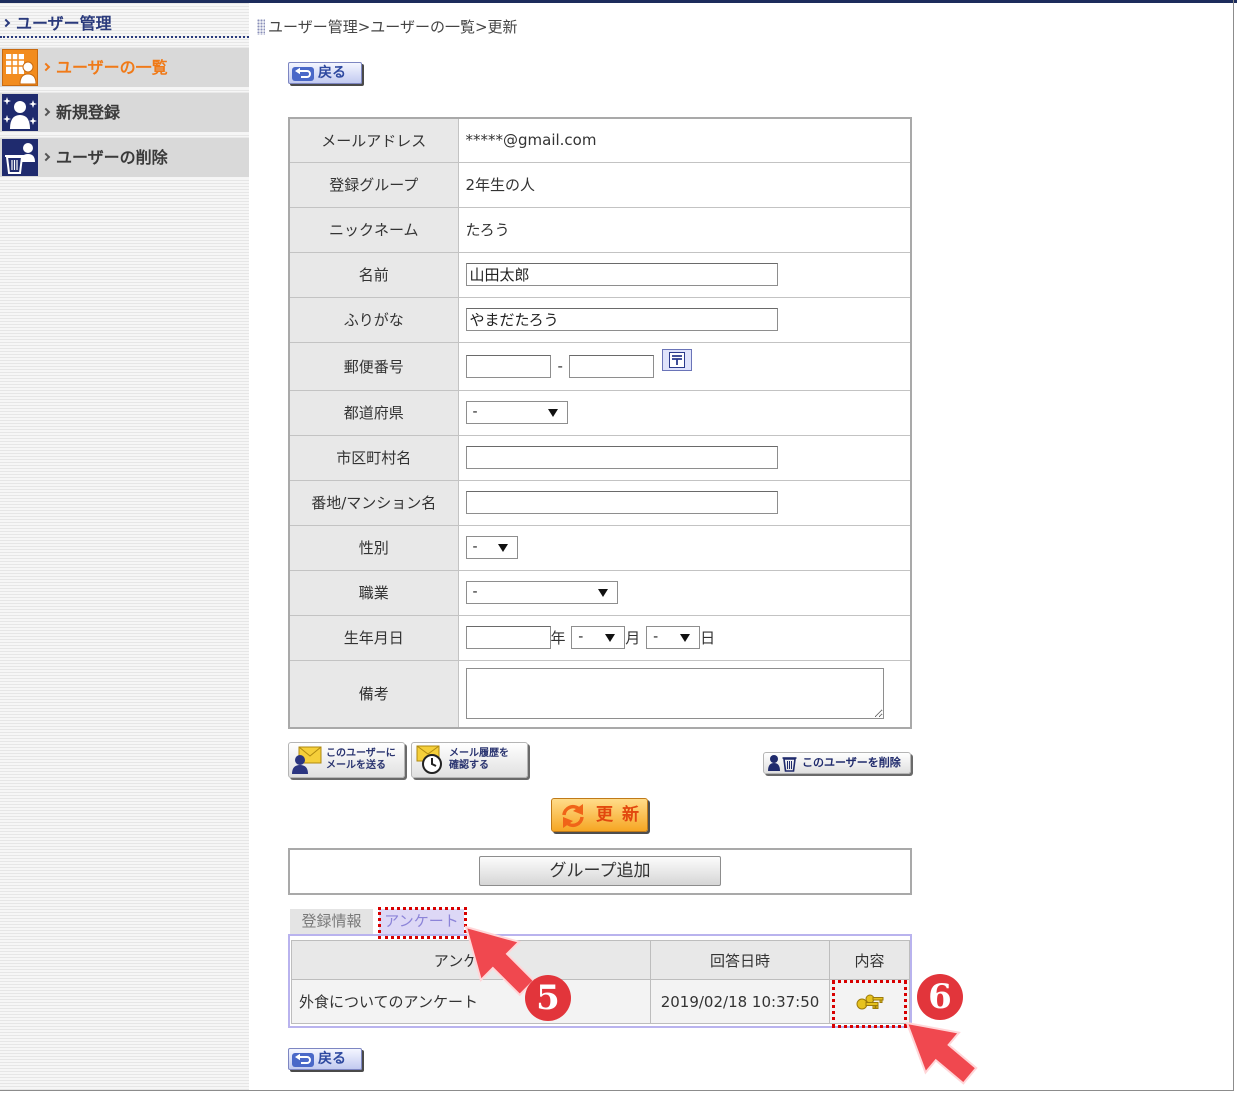 This screenshot has width=1237, height=1093. What do you see at coordinates (656, 637) in the screenshot?
I see `birth-day-selected: -` at bounding box center [656, 637].